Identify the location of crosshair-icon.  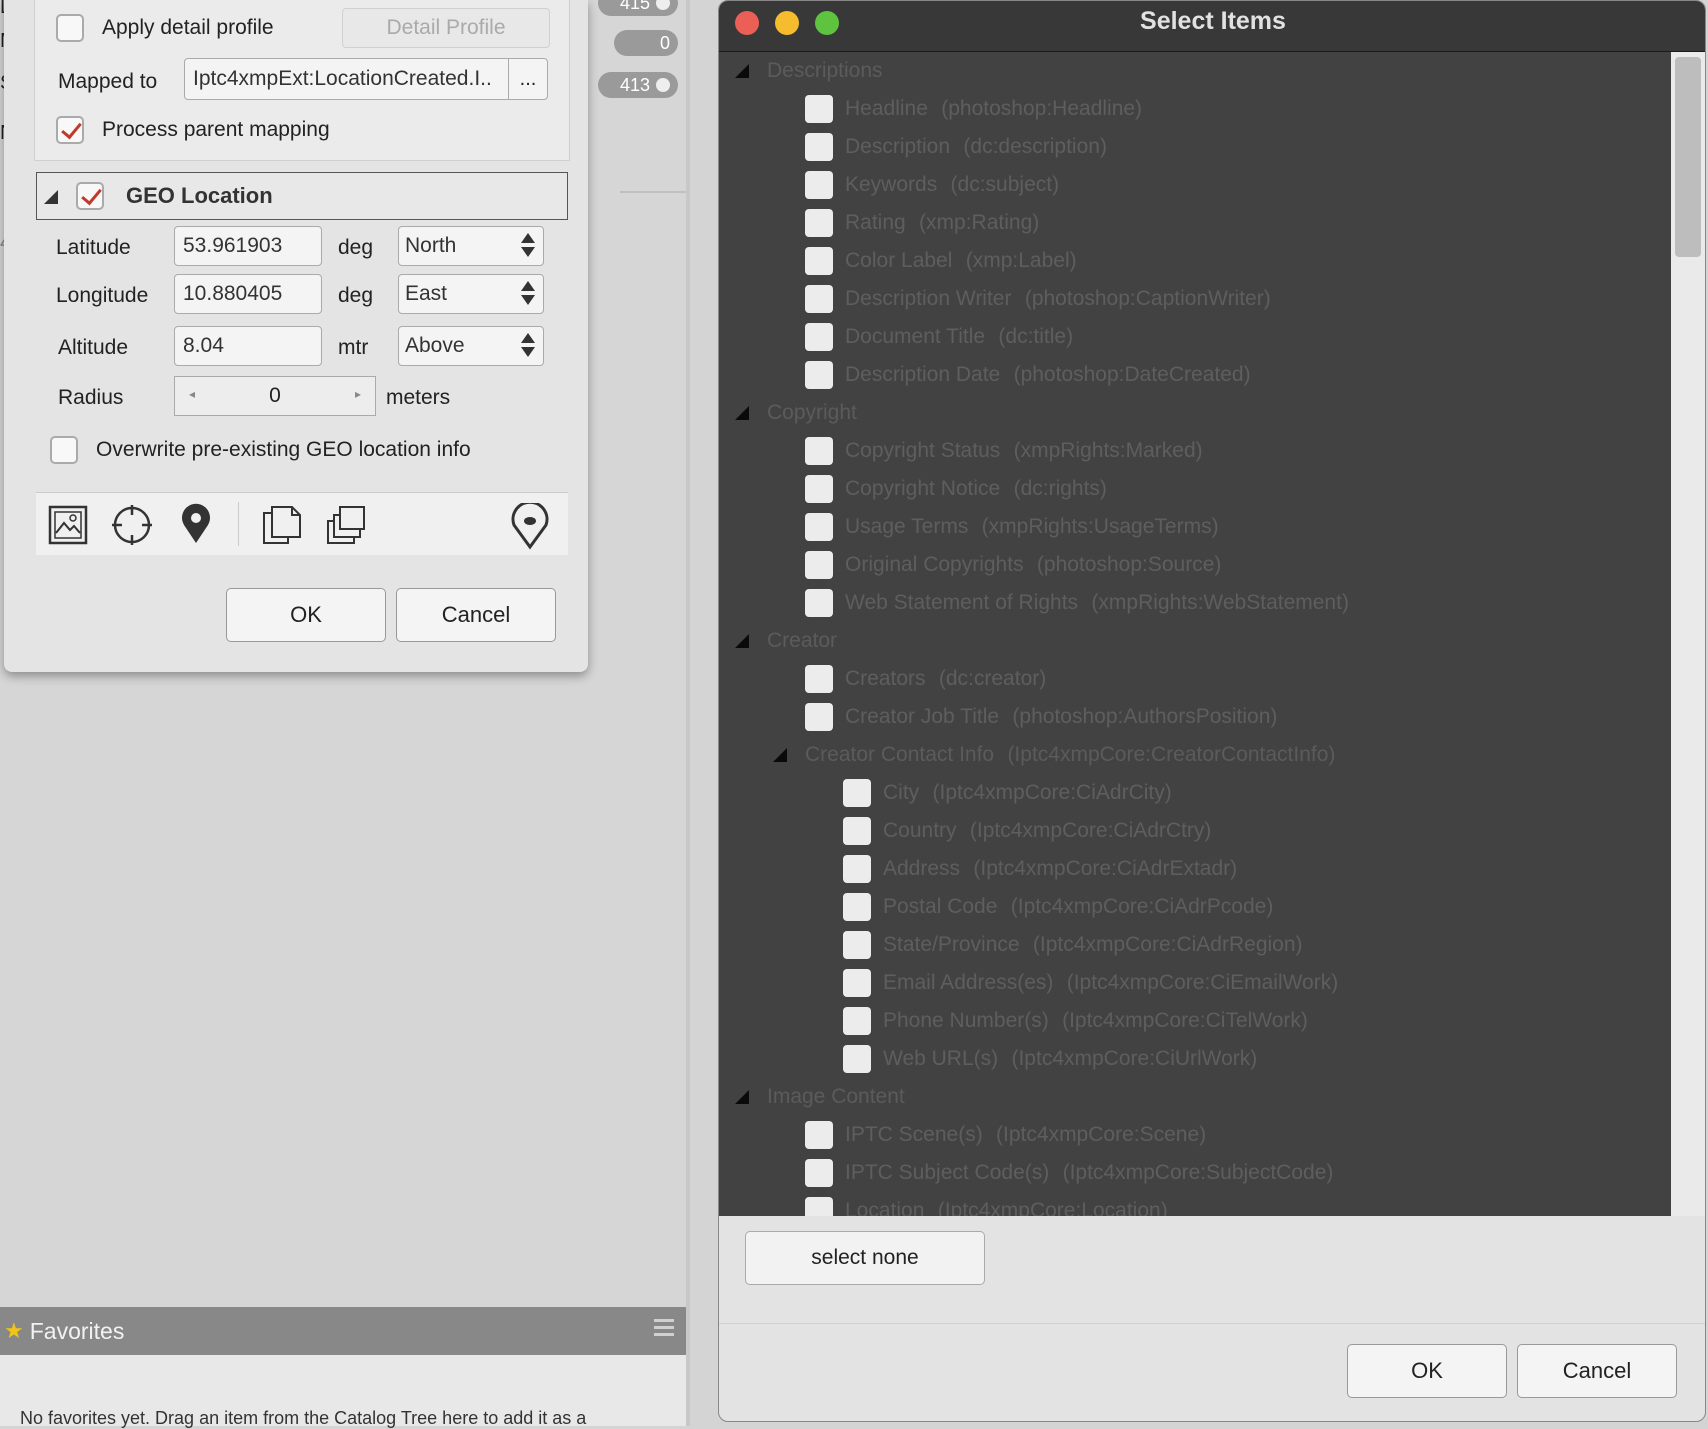
(132, 525).